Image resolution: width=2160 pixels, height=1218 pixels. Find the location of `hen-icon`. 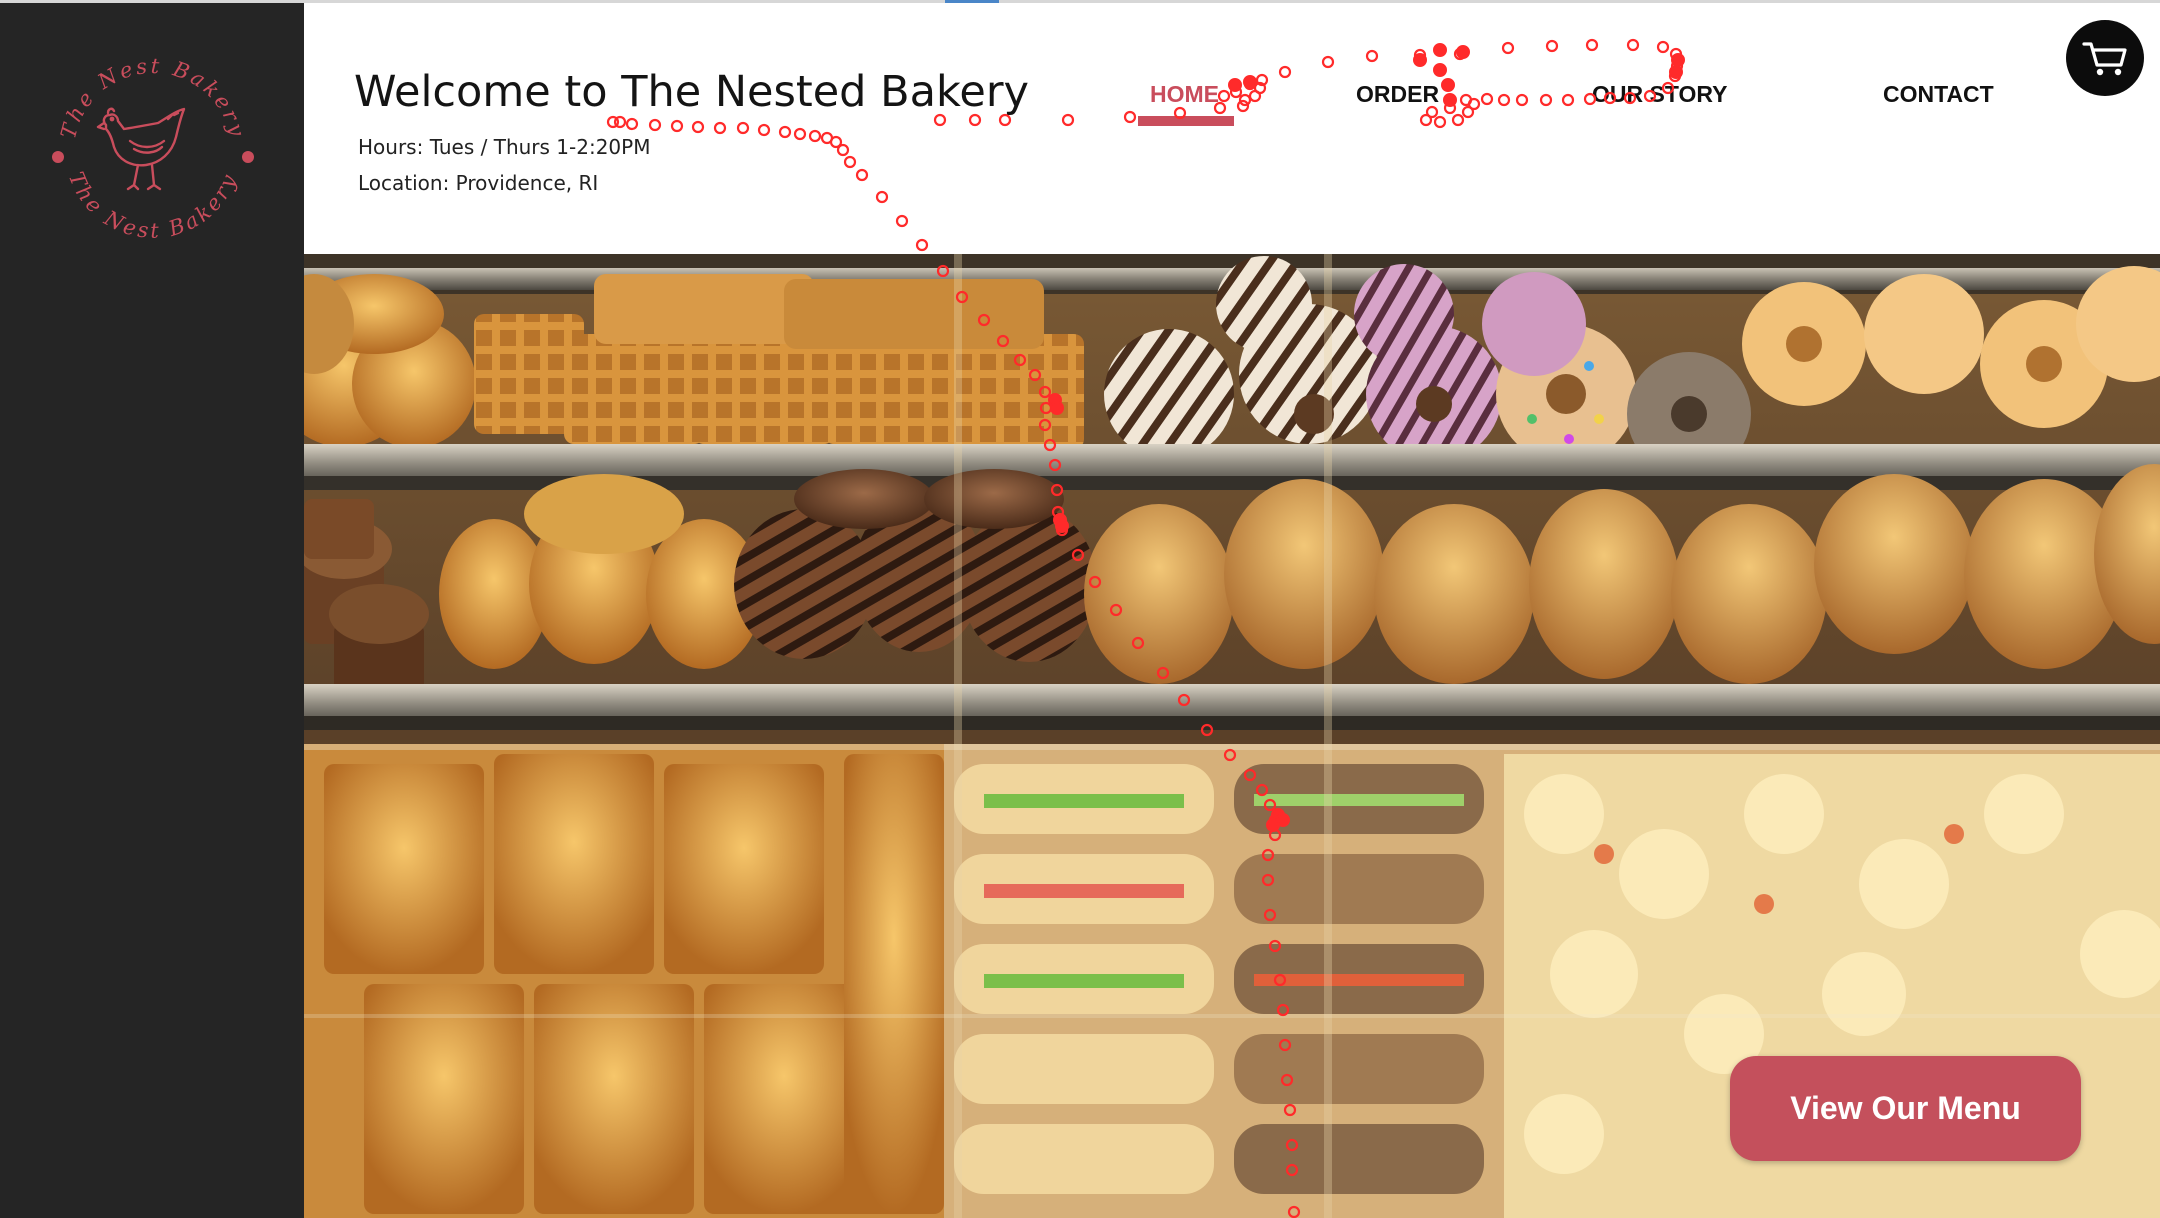

hen-icon is located at coordinates (141, 149).